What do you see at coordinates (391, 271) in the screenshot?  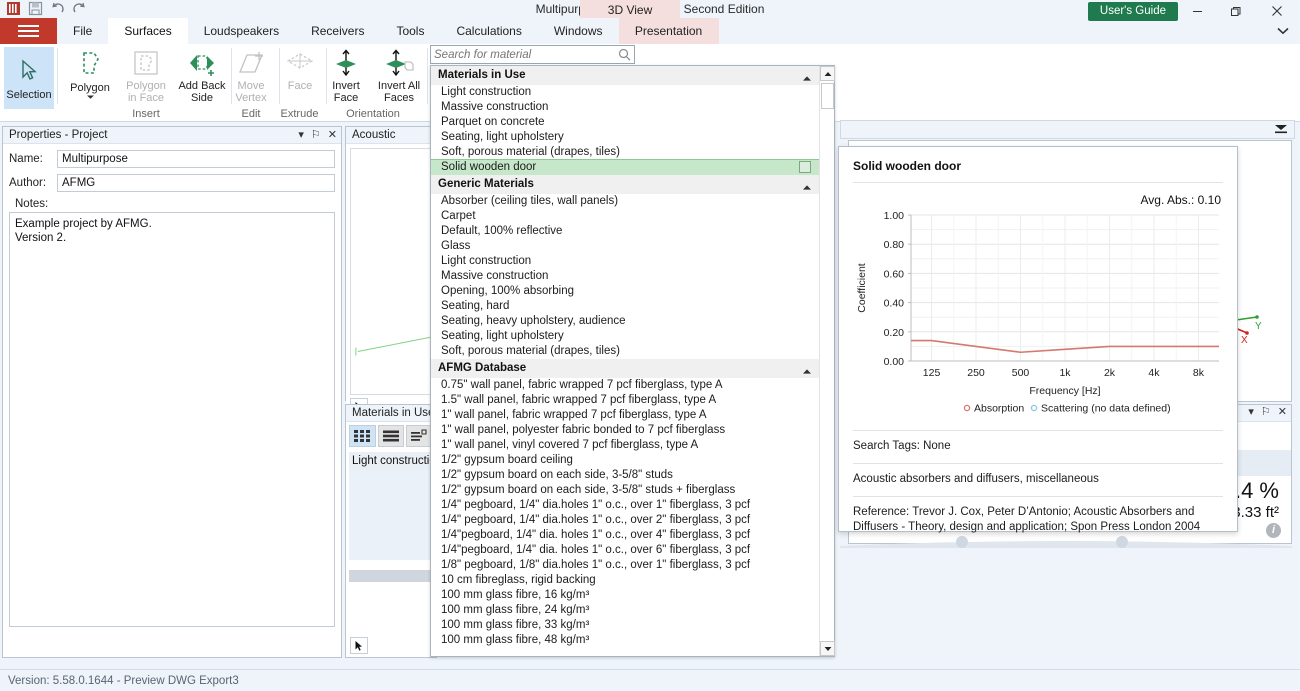 I see `acoustic-plot-canvas` at bounding box center [391, 271].